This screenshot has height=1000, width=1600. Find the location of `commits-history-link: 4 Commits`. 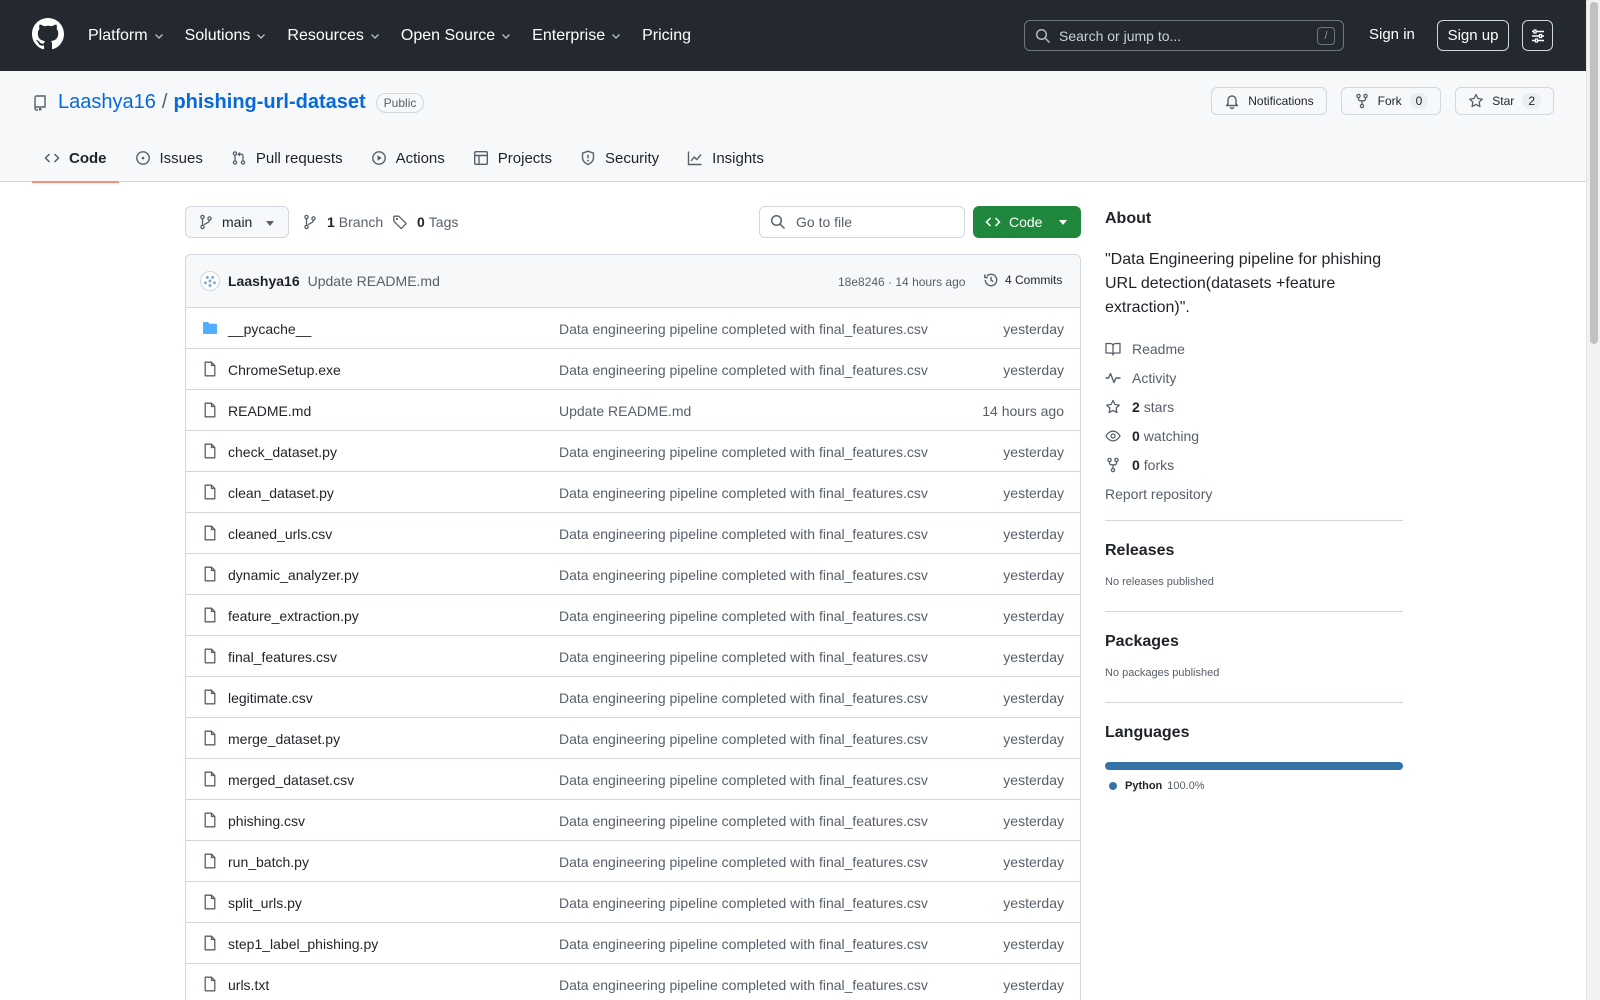

commits-history-link: 4 Commits is located at coordinates (1022, 280).